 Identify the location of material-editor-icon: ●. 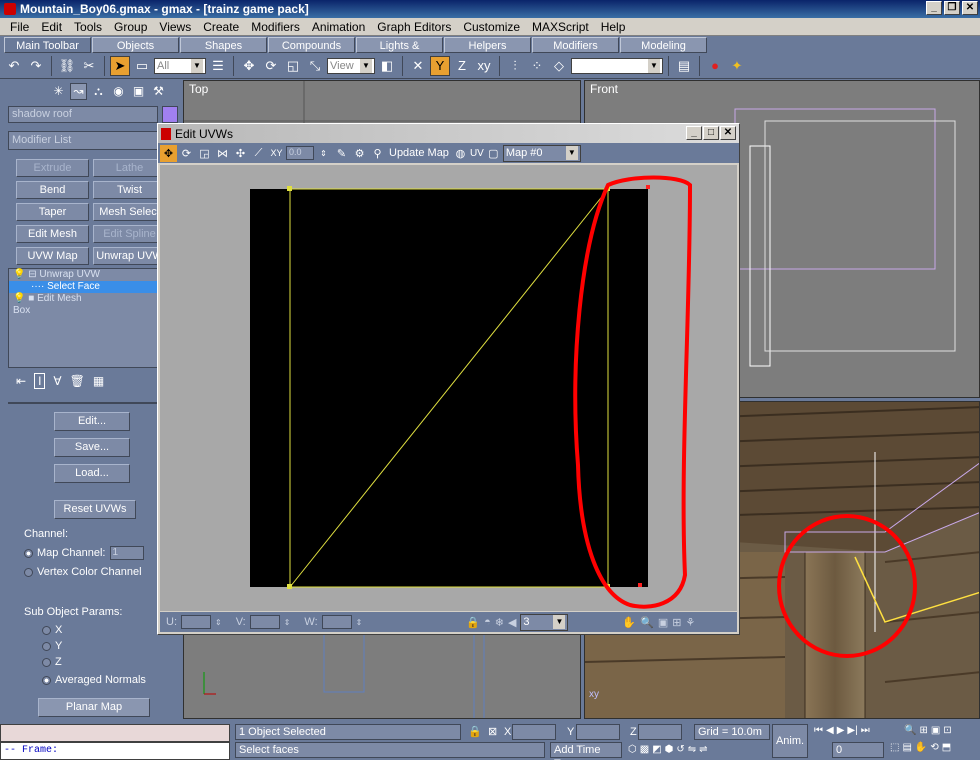
(715, 66).